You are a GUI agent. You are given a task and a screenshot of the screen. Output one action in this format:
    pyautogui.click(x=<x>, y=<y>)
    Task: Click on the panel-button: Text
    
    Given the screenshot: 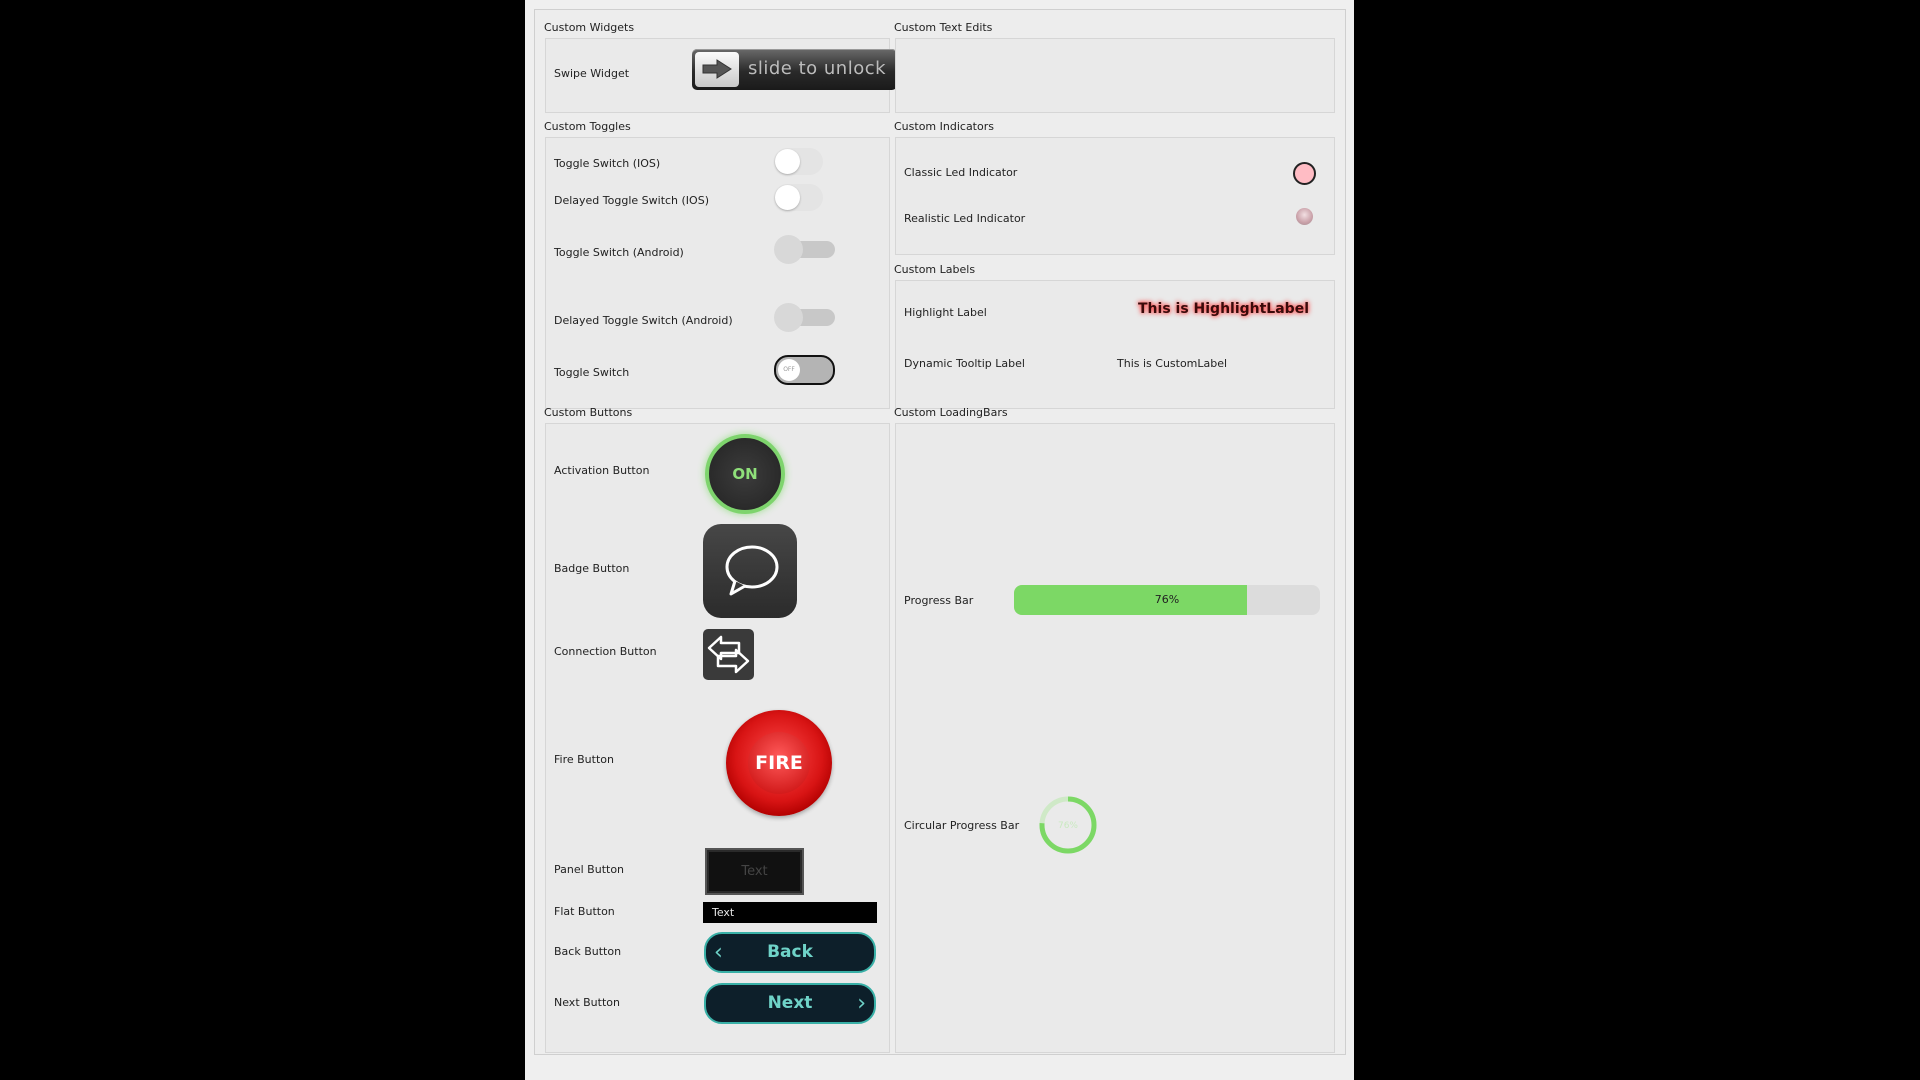 What is the action you would take?
    pyautogui.click(x=754, y=871)
    